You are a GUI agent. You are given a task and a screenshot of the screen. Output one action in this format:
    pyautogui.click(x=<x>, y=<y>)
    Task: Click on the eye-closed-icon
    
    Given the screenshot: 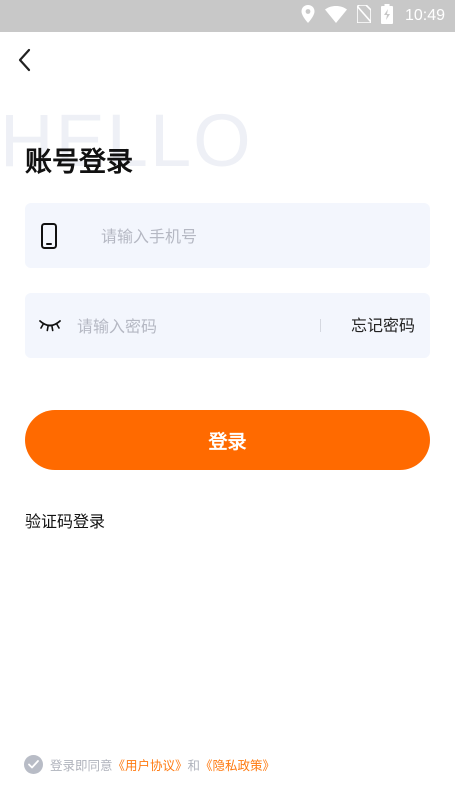 What is the action you would take?
    pyautogui.click(x=50, y=325)
    